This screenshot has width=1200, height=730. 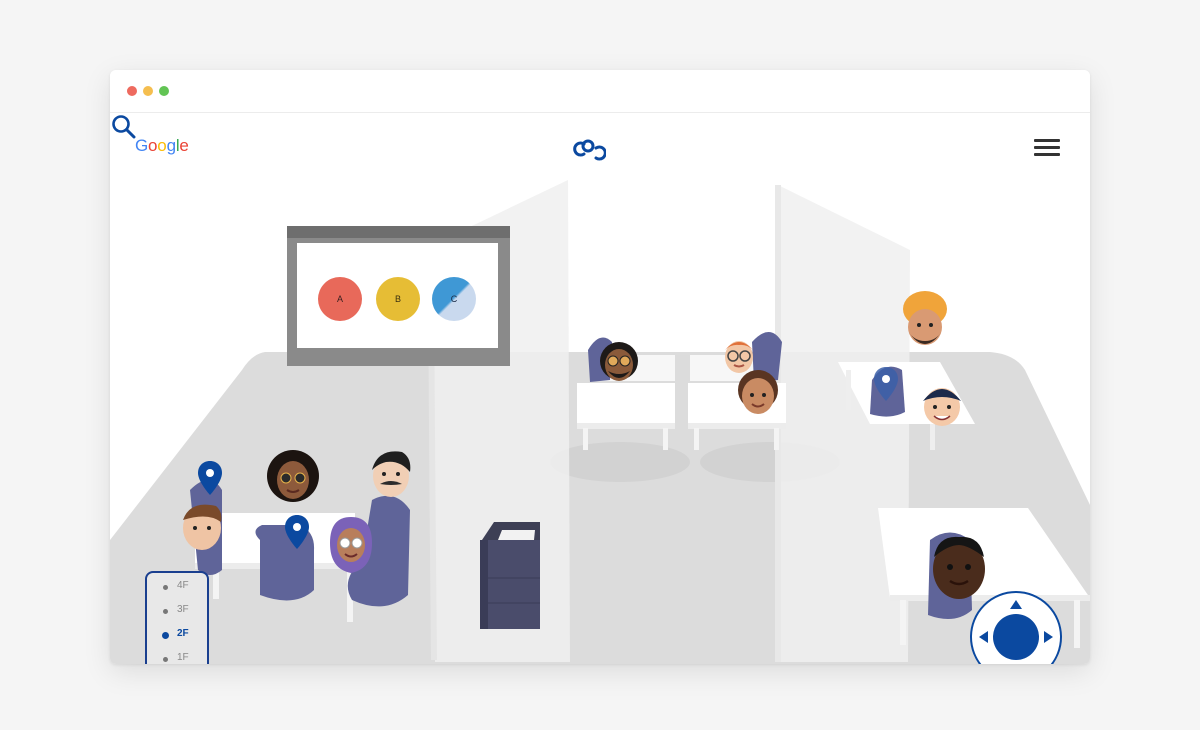 What do you see at coordinates (132, 91) in the screenshot?
I see `close-window-dot` at bounding box center [132, 91].